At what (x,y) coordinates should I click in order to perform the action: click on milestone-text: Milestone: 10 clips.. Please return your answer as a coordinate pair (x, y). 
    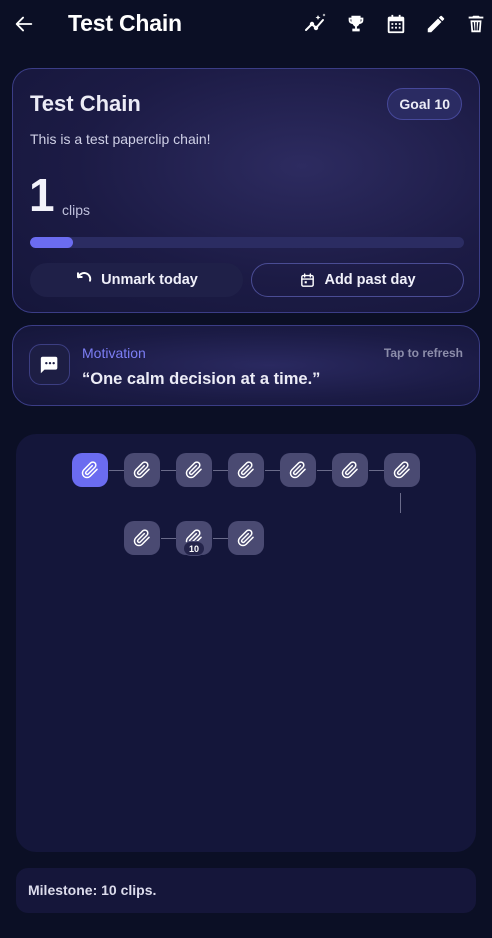
    Looking at the image, I should click on (92, 890).